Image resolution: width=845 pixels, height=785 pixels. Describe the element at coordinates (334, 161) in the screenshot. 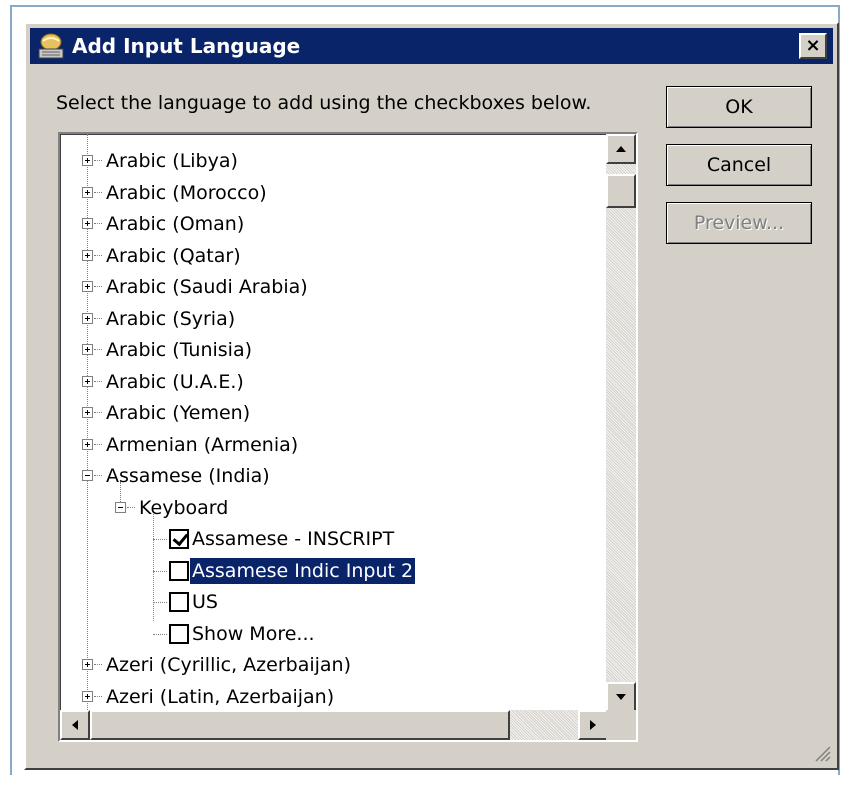

I see `tree-item: Arabic (Libya)` at that location.